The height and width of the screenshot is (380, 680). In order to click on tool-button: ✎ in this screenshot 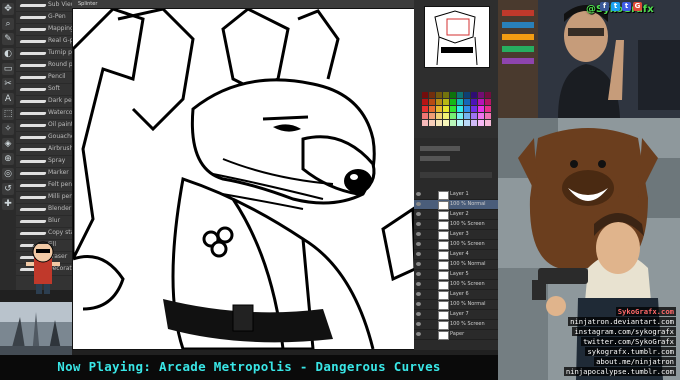, I will do `click(8, 39)`.